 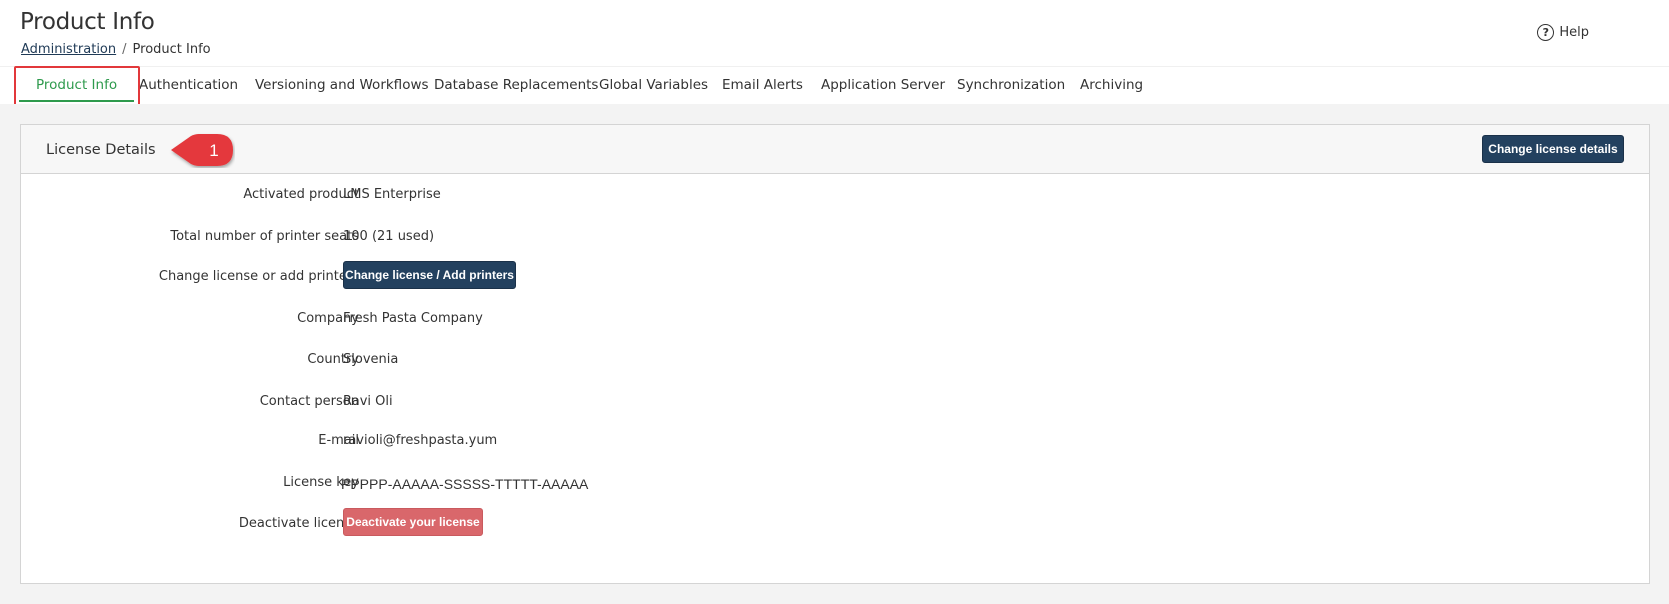 I want to click on breadcrumb-current: Product Info, so click(x=171, y=49).